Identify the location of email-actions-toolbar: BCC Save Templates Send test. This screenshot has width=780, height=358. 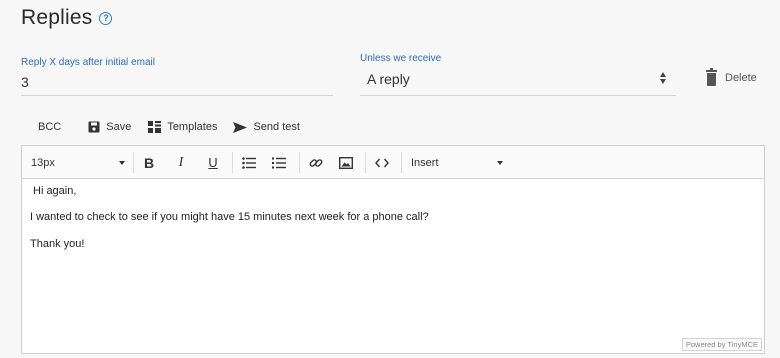
(169, 127).